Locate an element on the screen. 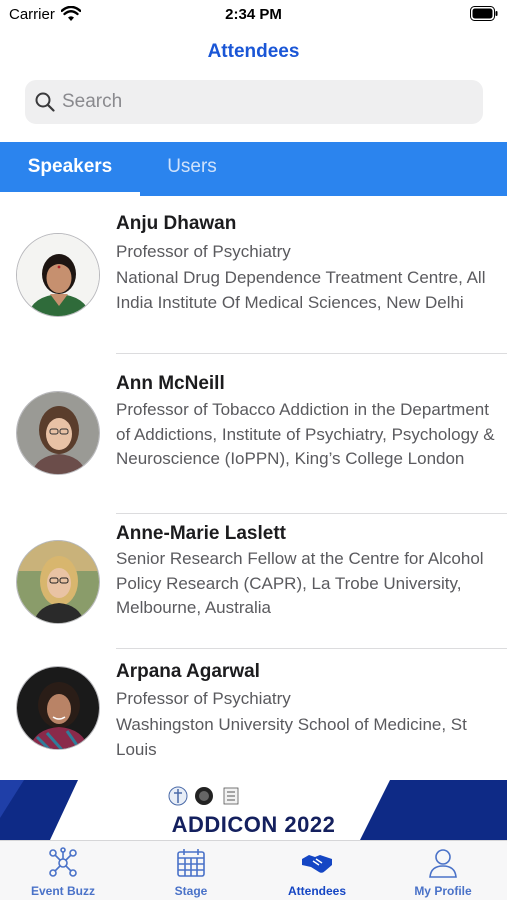 The image size is (507, 900). tab-speakers: Speakers is located at coordinates (70, 169).